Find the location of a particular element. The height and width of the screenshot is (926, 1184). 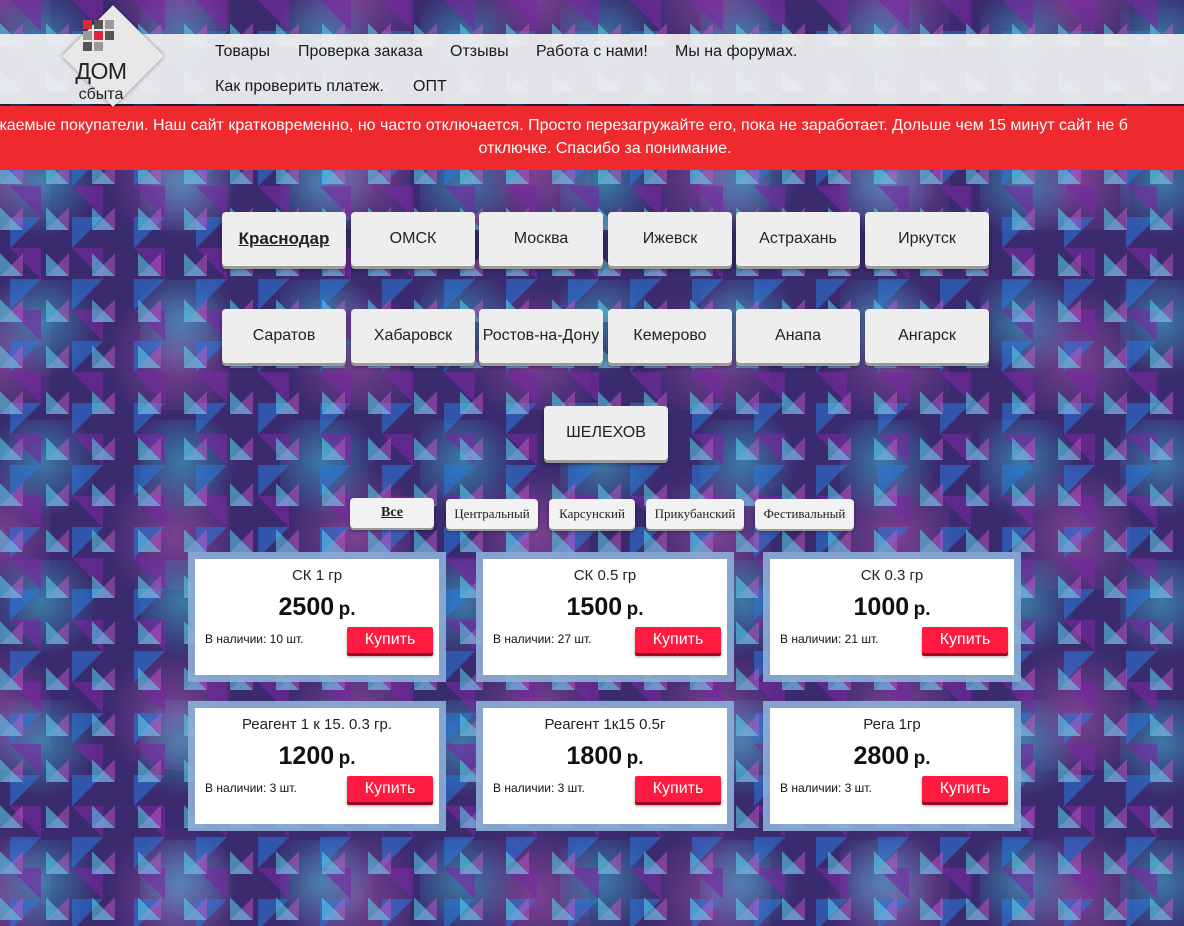

product-card: Рега 1гр 2800 р. В наличии: 3 шт. Купить is located at coordinates (892, 766).